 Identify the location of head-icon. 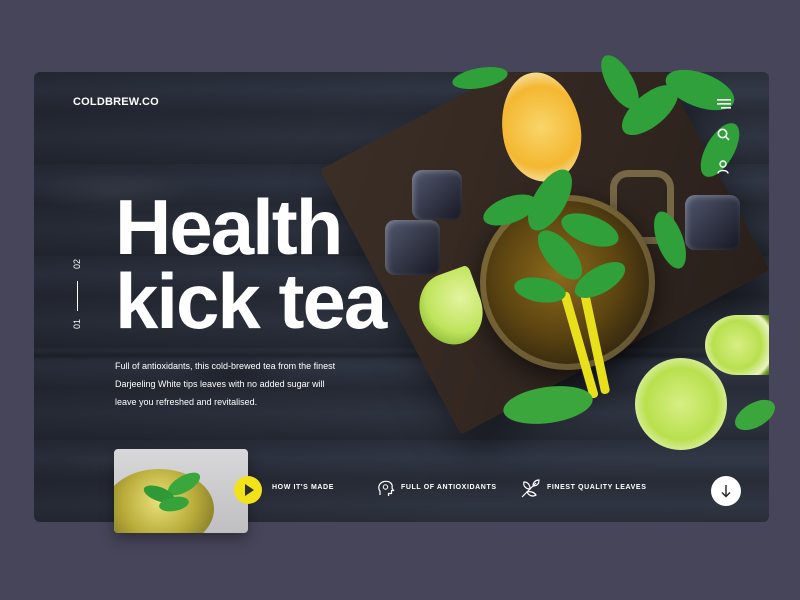
(386, 491).